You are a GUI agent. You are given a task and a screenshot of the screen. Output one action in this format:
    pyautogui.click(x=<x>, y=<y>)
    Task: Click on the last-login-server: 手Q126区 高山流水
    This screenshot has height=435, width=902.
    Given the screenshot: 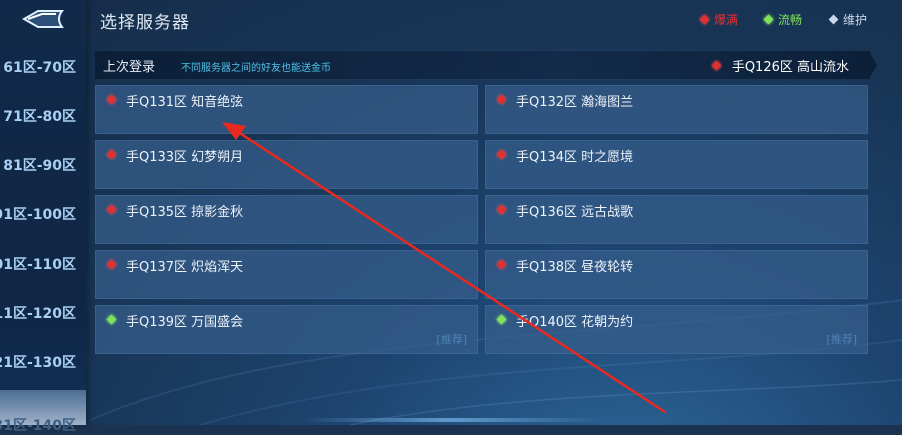 What is the action you would take?
    pyautogui.click(x=780, y=65)
    